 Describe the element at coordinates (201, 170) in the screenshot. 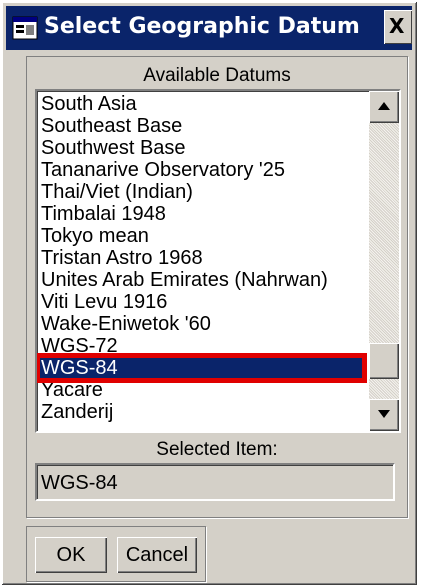

I see `list-item: Tananarive Observatory '25` at that location.